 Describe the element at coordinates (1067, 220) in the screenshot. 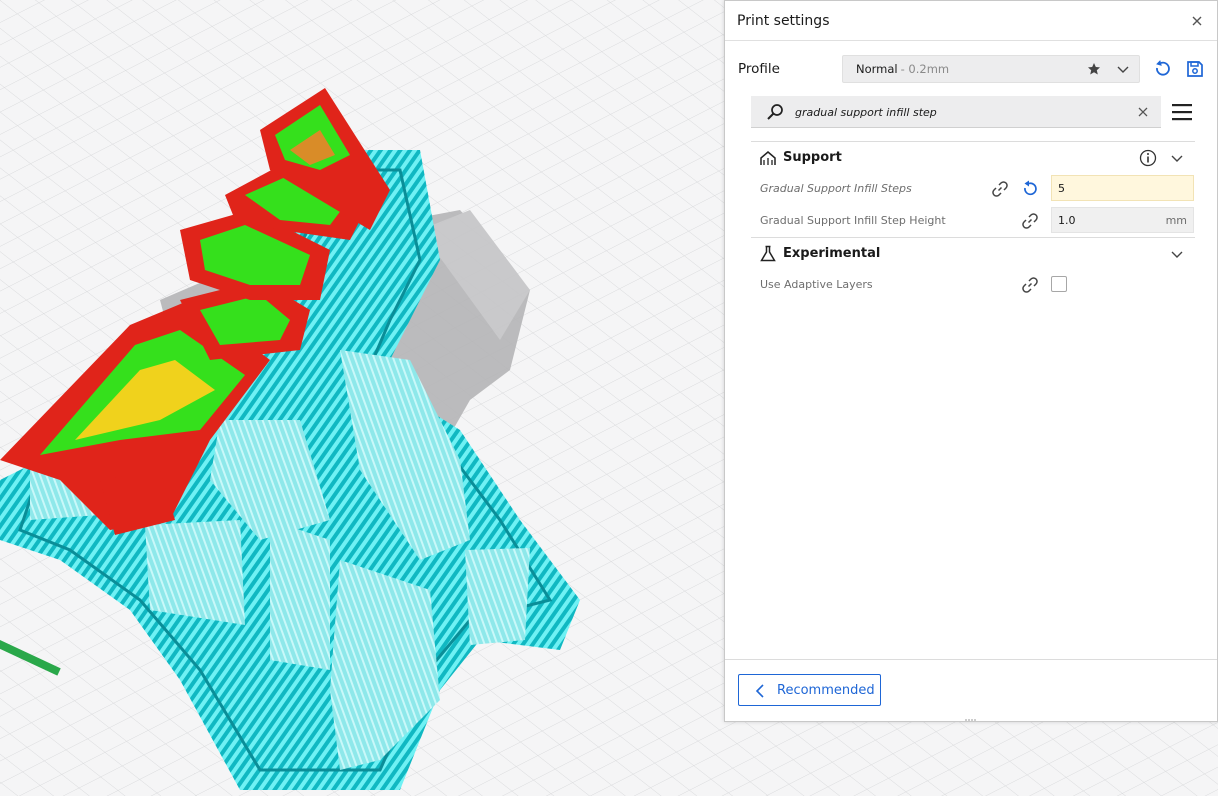

I see `field-value: 1.0` at that location.